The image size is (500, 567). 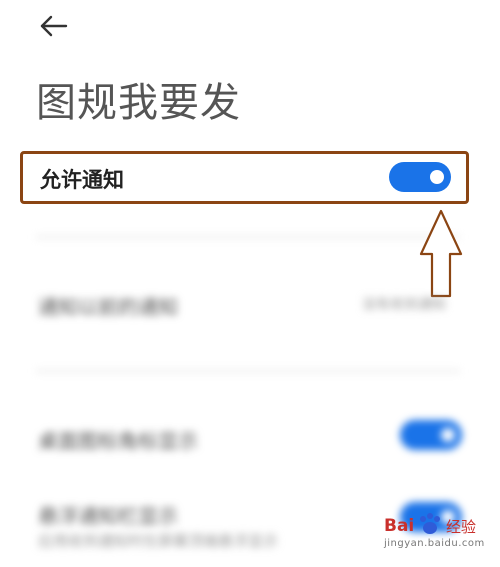 What do you see at coordinates (461, 527) in the screenshot?
I see `watermark-cn: 经验` at bounding box center [461, 527].